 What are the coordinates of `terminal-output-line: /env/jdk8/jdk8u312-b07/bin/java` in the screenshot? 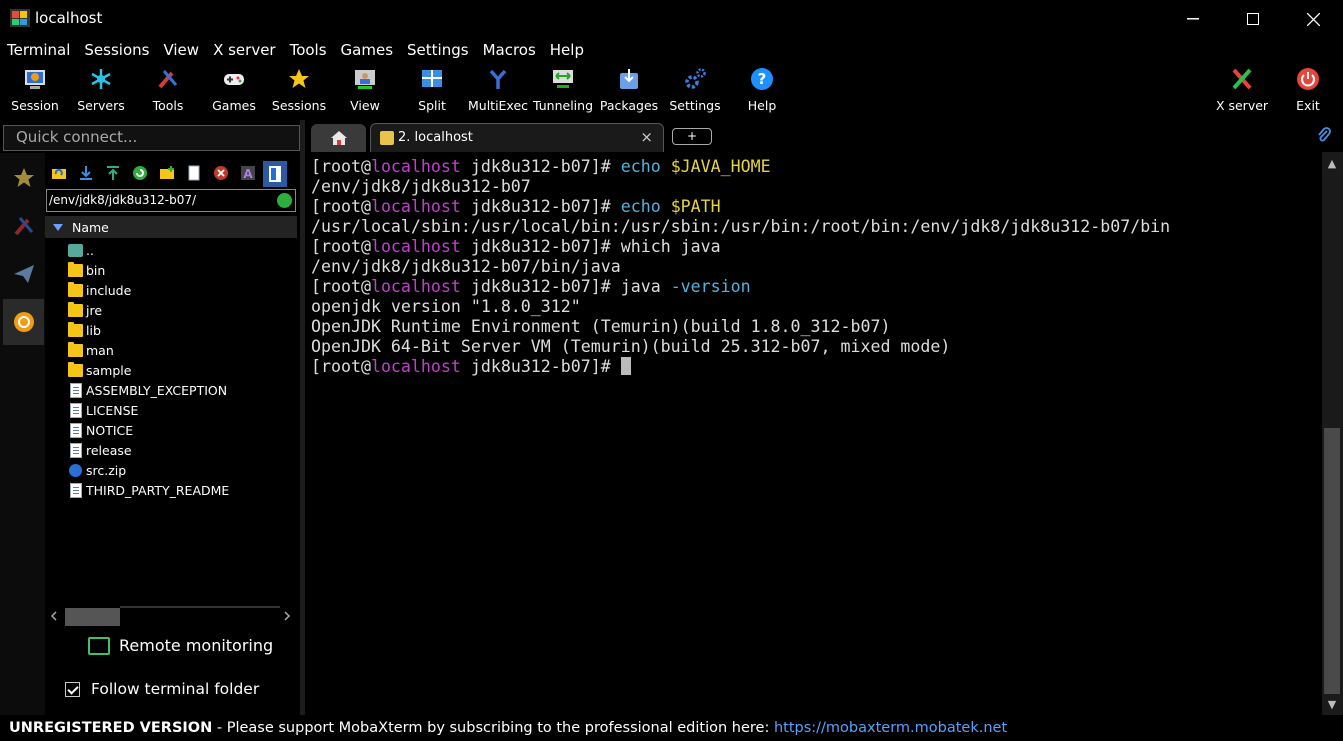 It's located at (466, 266).